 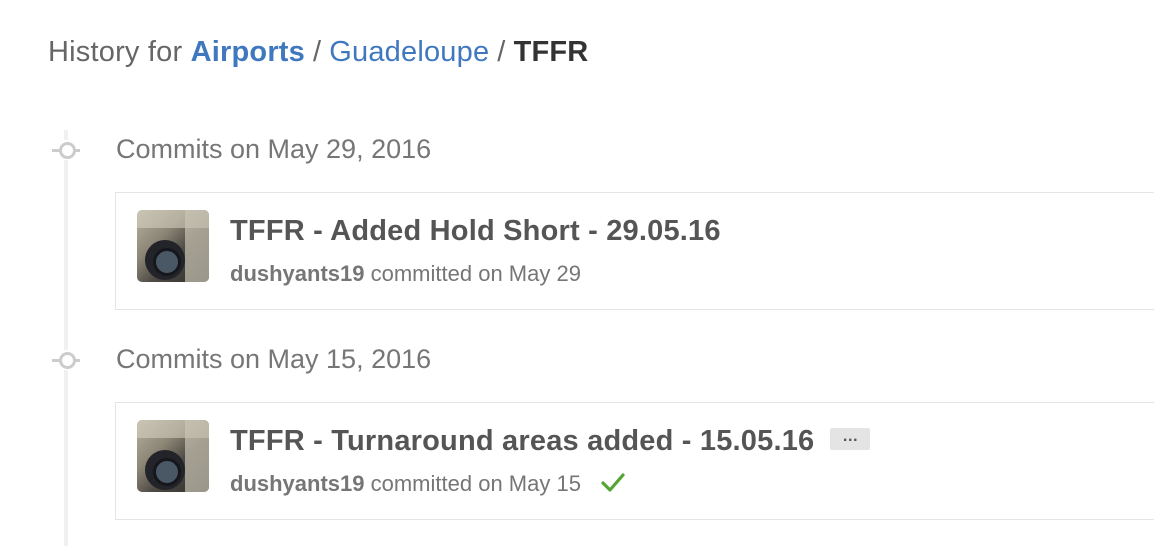 What do you see at coordinates (522, 441) in the screenshot?
I see `commit-message-link: TFFR - Turnaround areas added - 15.05.16` at bounding box center [522, 441].